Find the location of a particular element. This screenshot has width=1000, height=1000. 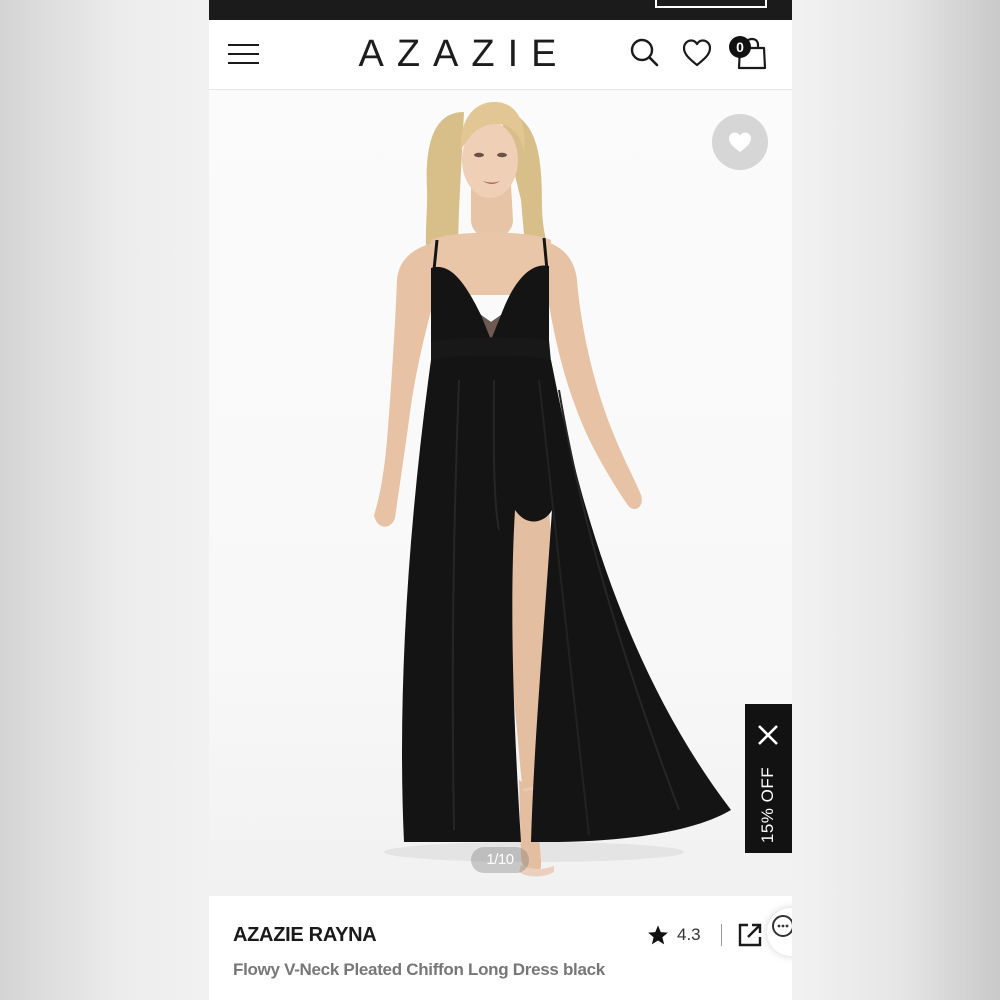

shopping-bag-icon: 0 is located at coordinates (749, 53).